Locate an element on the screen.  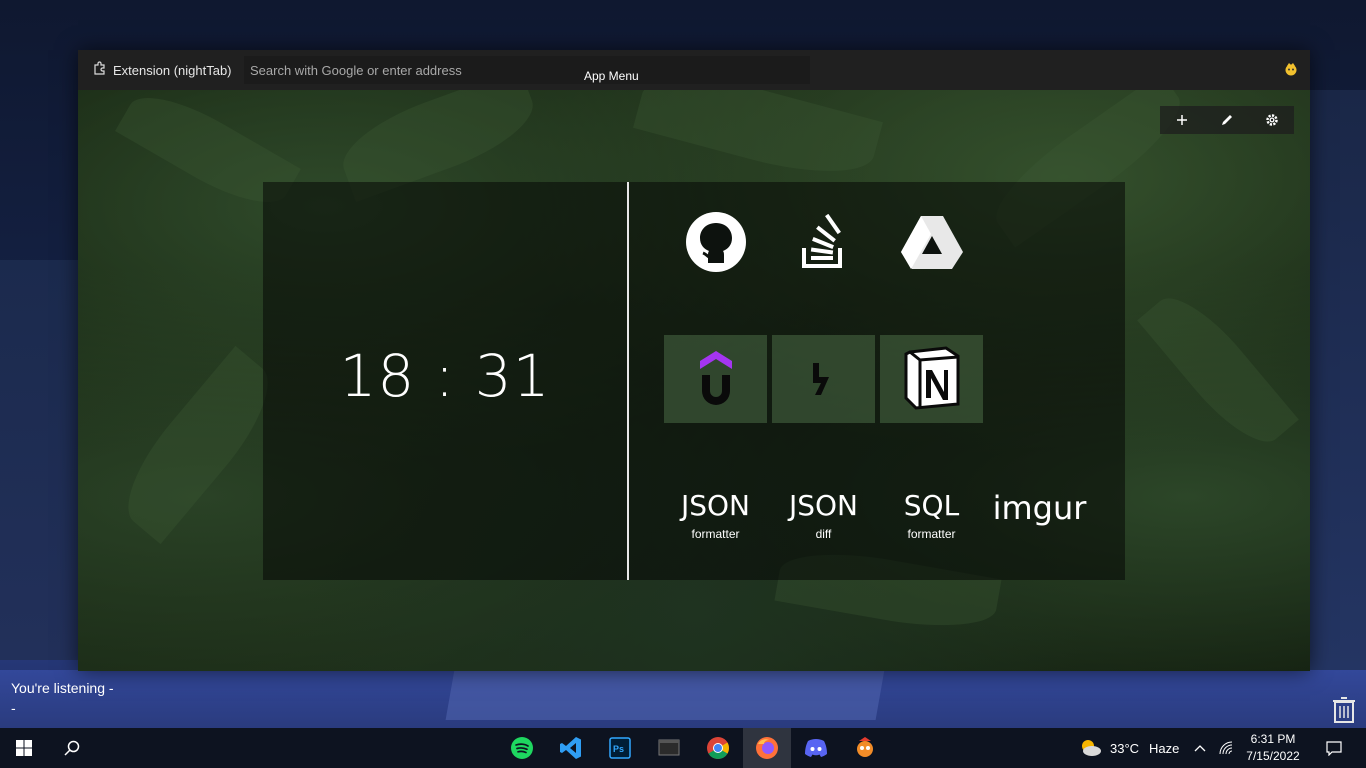
github-icon is located at coordinates (715, 242).